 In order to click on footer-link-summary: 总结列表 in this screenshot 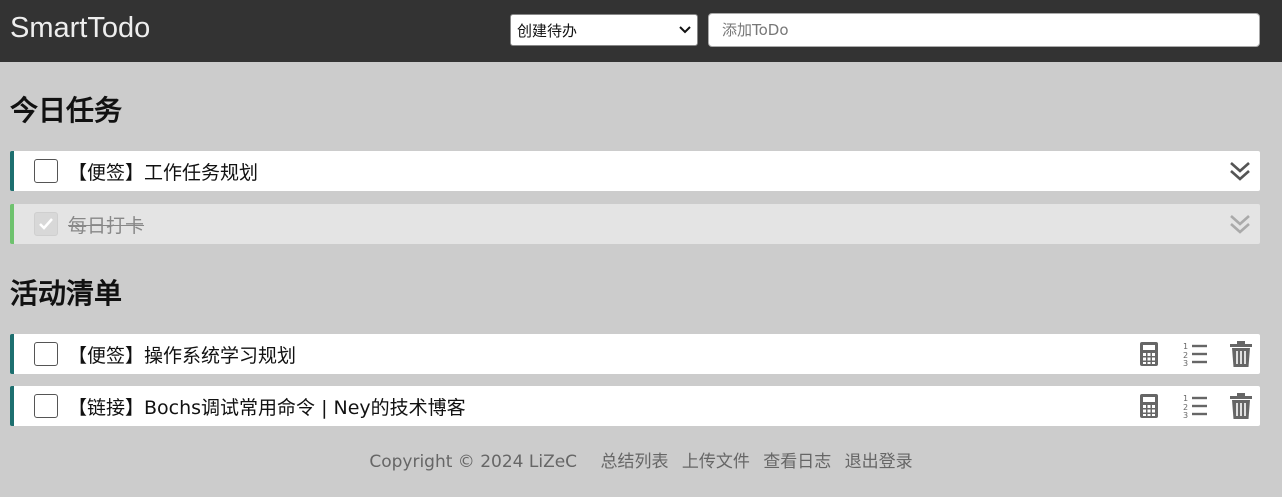, I will do `click(634, 462)`.